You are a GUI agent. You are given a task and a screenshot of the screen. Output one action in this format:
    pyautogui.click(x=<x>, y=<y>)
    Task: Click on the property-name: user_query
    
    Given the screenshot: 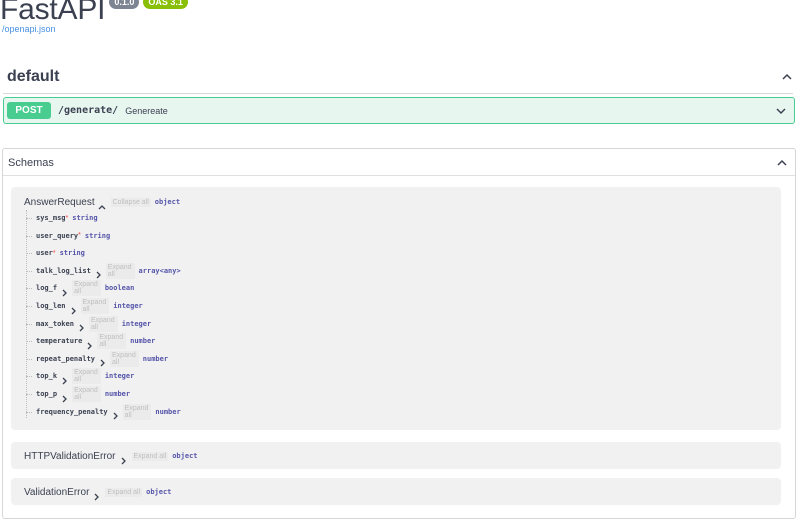 What is the action you would take?
    pyautogui.click(x=57, y=235)
    